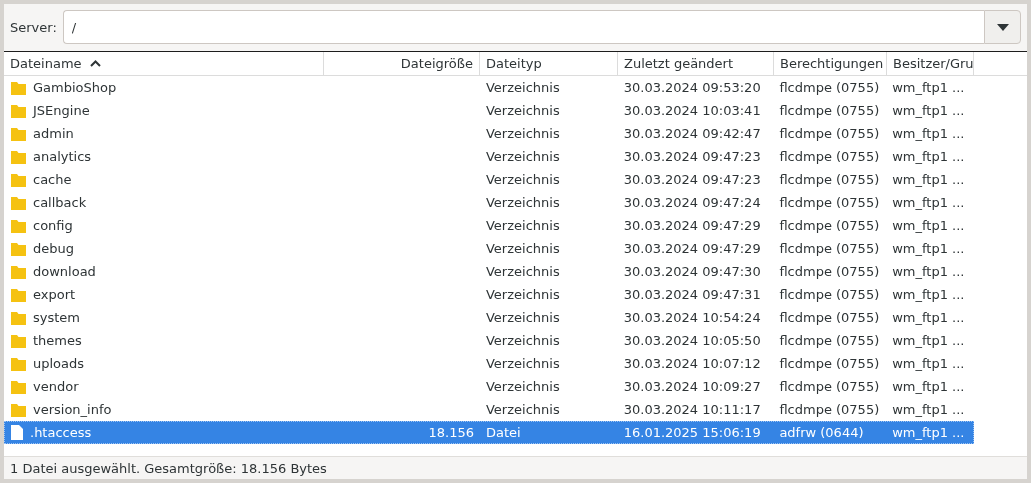 The image size is (1031, 483). What do you see at coordinates (95, 63) in the screenshot?
I see `sort-chevron-icon` at bounding box center [95, 63].